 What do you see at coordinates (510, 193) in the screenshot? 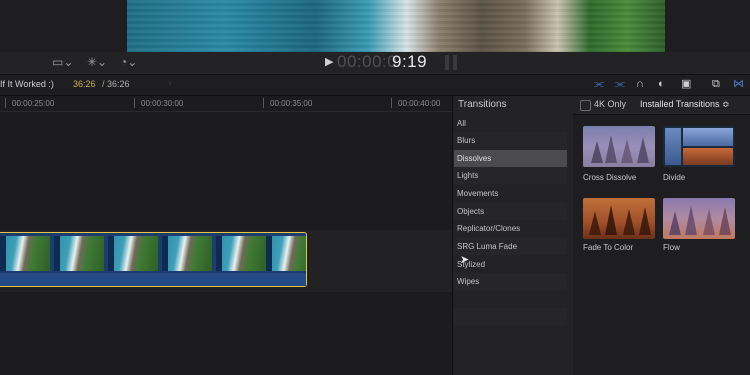
I see `category-movements: Movements` at bounding box center [510, 193].